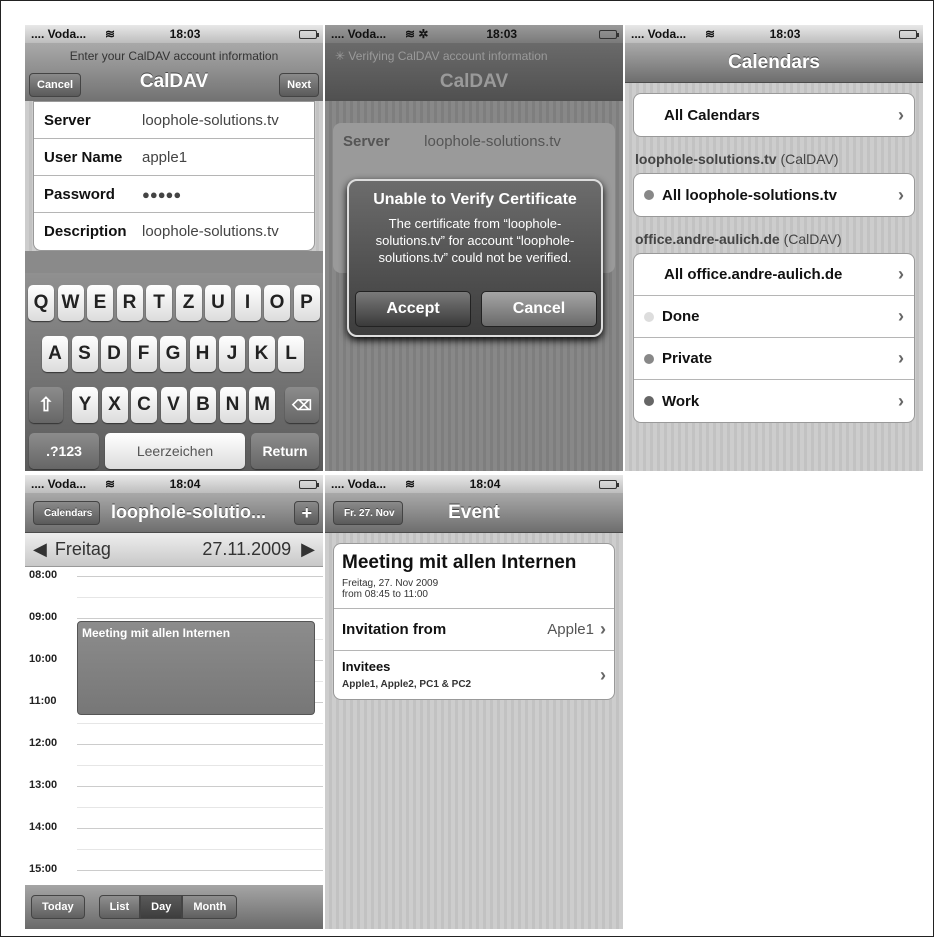  What do you see at coordinates (64, 451) in the screenshot?
I see `numbers-key: .?123` at bounding box center [64, 451].